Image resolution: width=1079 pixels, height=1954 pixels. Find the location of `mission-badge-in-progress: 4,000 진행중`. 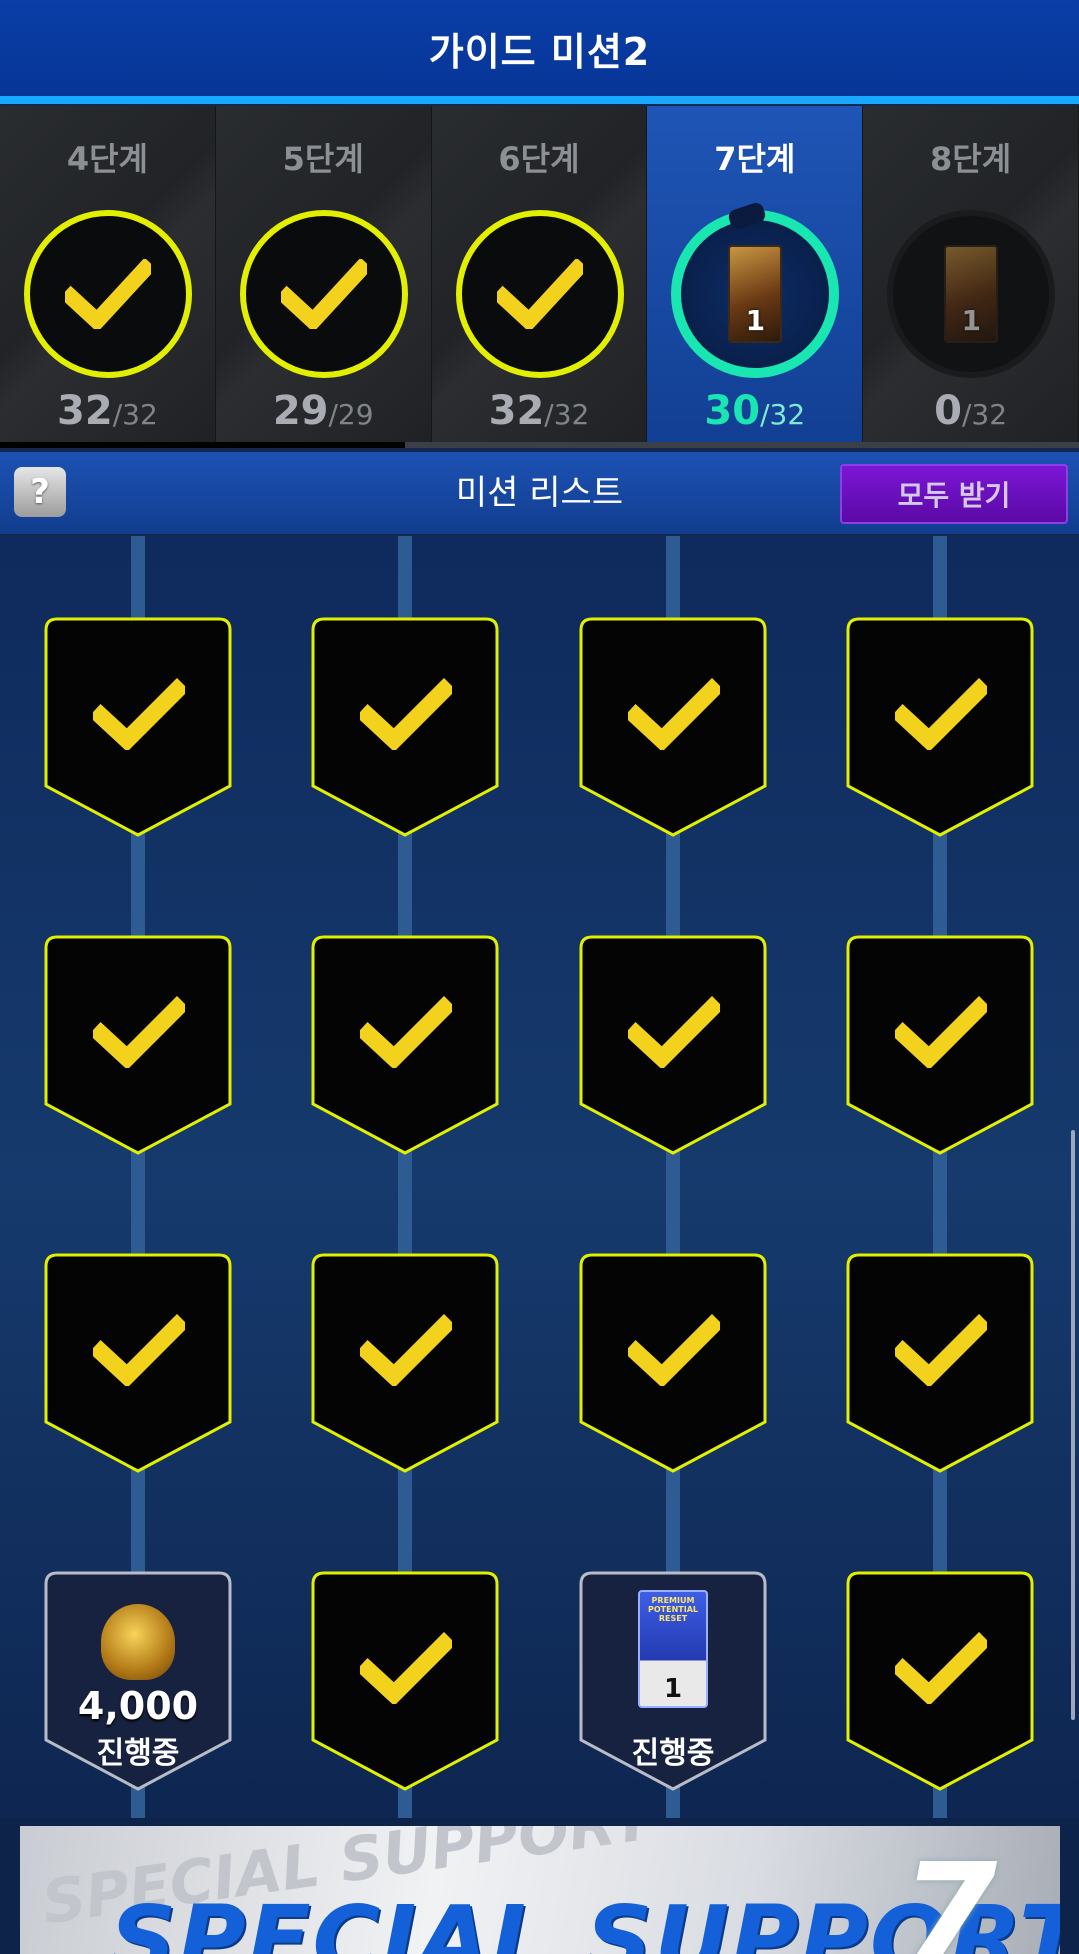

mission-badge-in-progress: 4,000 진행중 is located at coordinates (138, 1681).